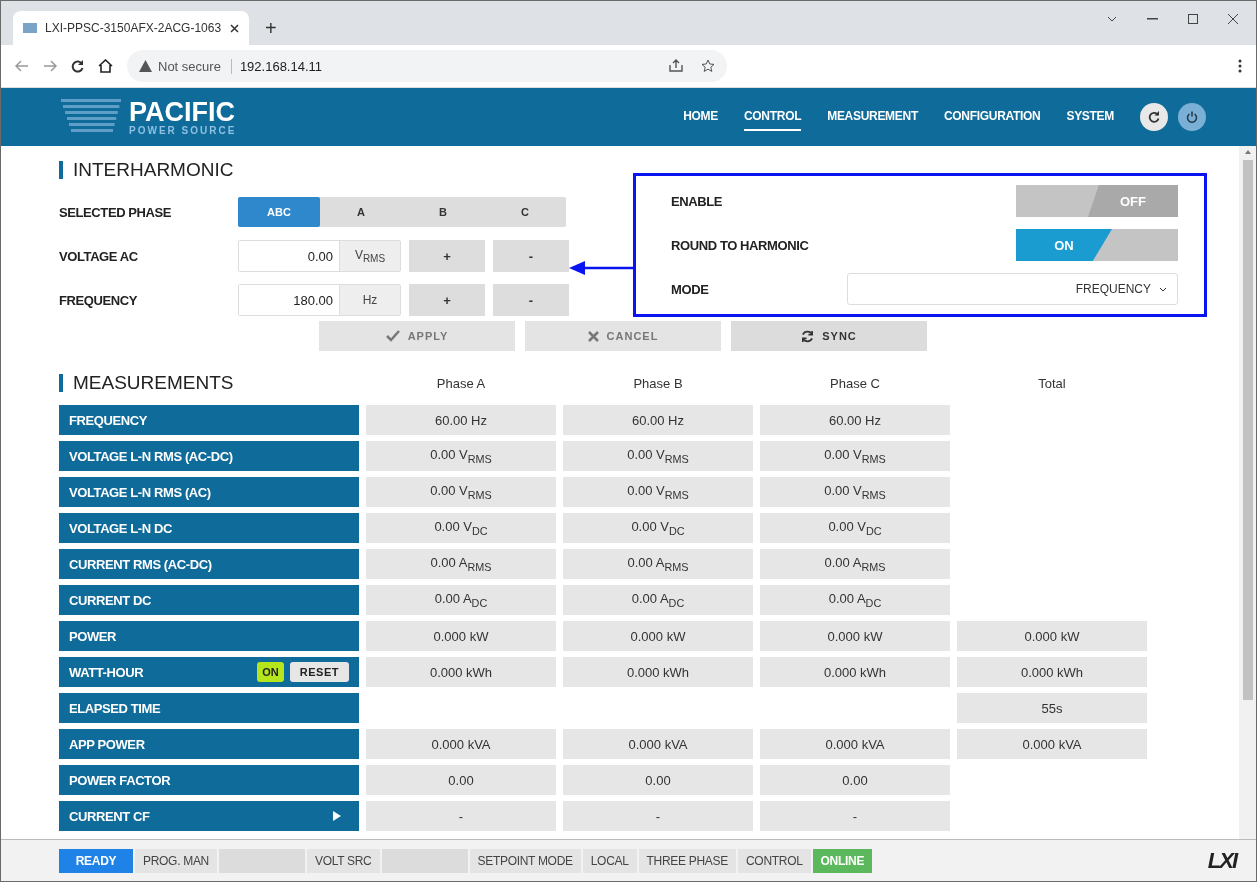 The image size is (1257, 882). What do you see at coordinates (270, 672) in the screenshot?
I see `toggle-button: ON` at bounding box center [270, 672].